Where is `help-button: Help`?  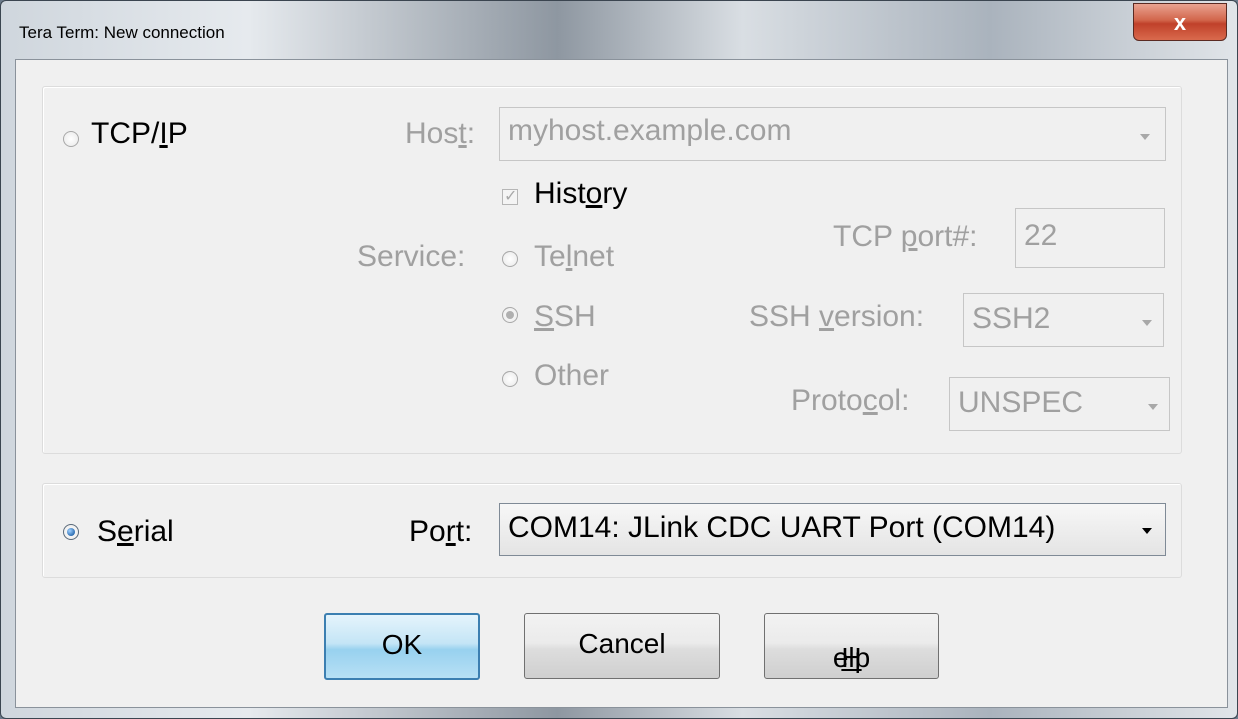 help-button: Help is located at coordinates (851, 646).